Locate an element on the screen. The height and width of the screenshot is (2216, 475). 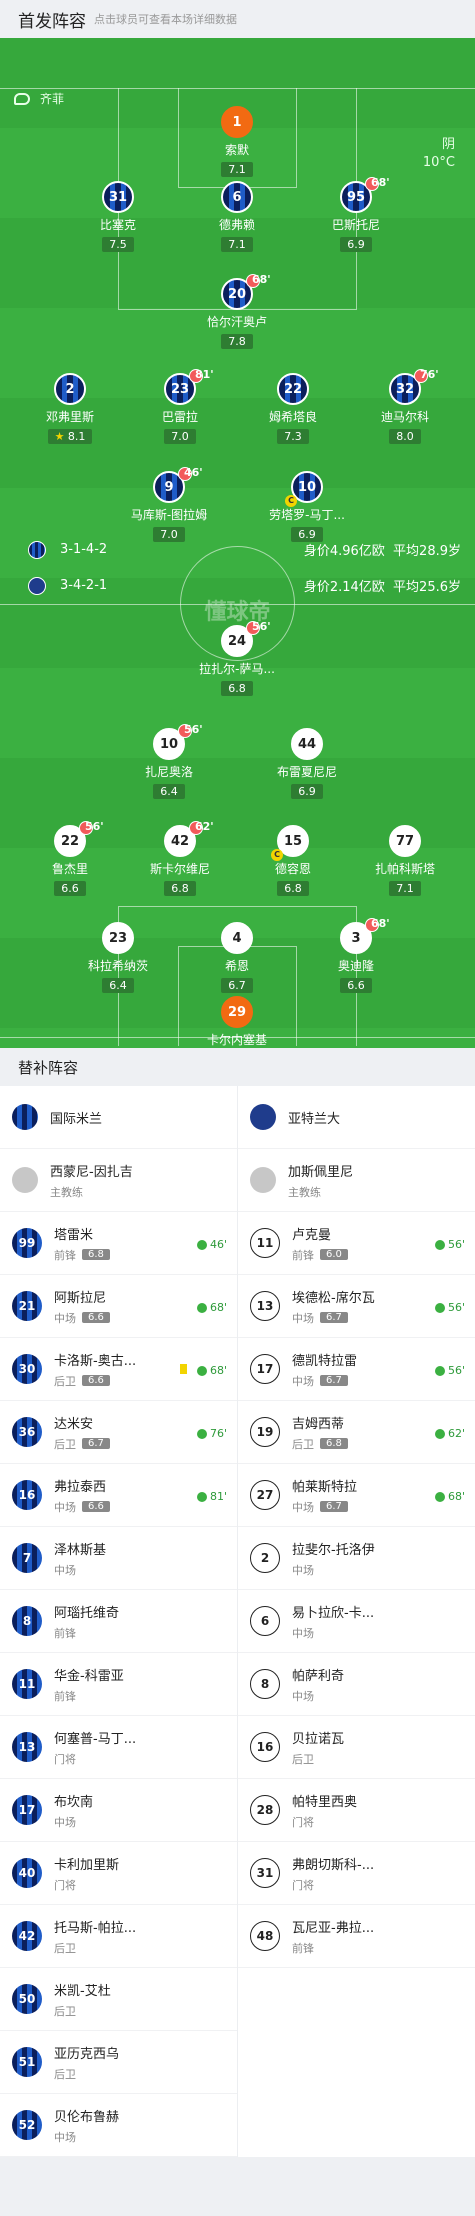
player-rating: 7.0 is located at coordinates (180, 436).